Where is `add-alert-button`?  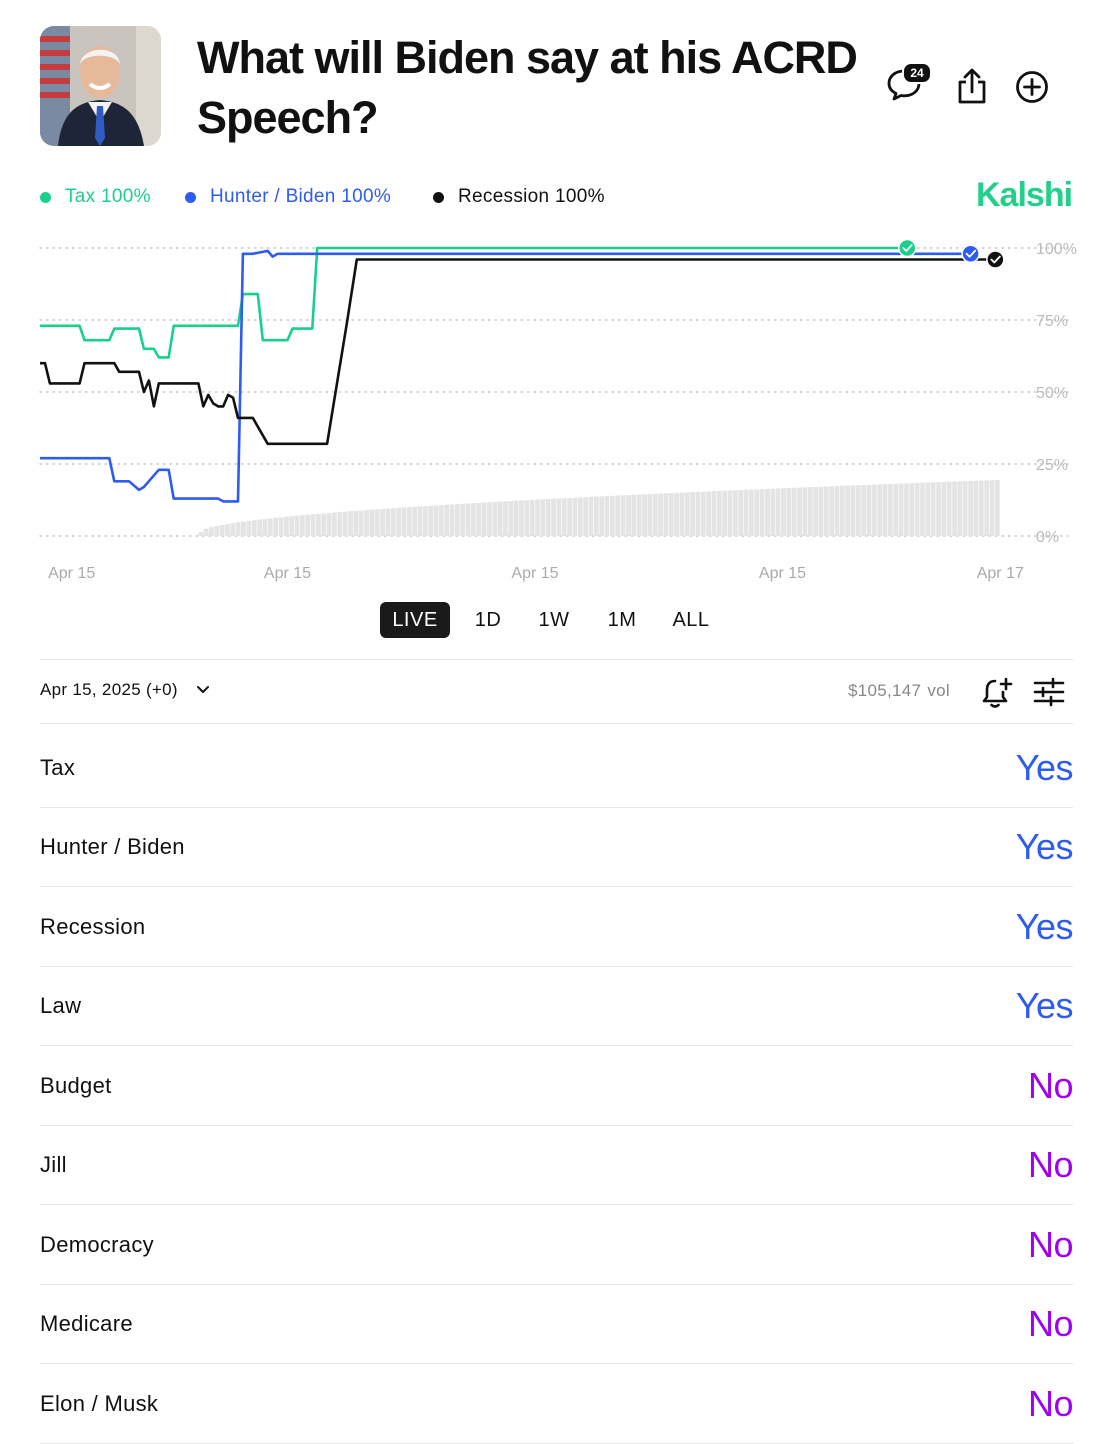 add-alert-button is located at coordinates (997, 693).